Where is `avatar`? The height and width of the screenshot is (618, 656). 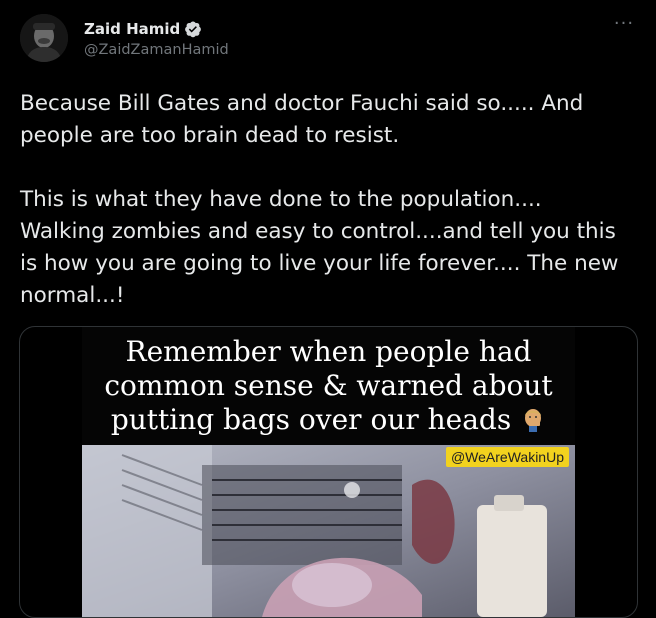
avatar is located at coordinates (44, 38).